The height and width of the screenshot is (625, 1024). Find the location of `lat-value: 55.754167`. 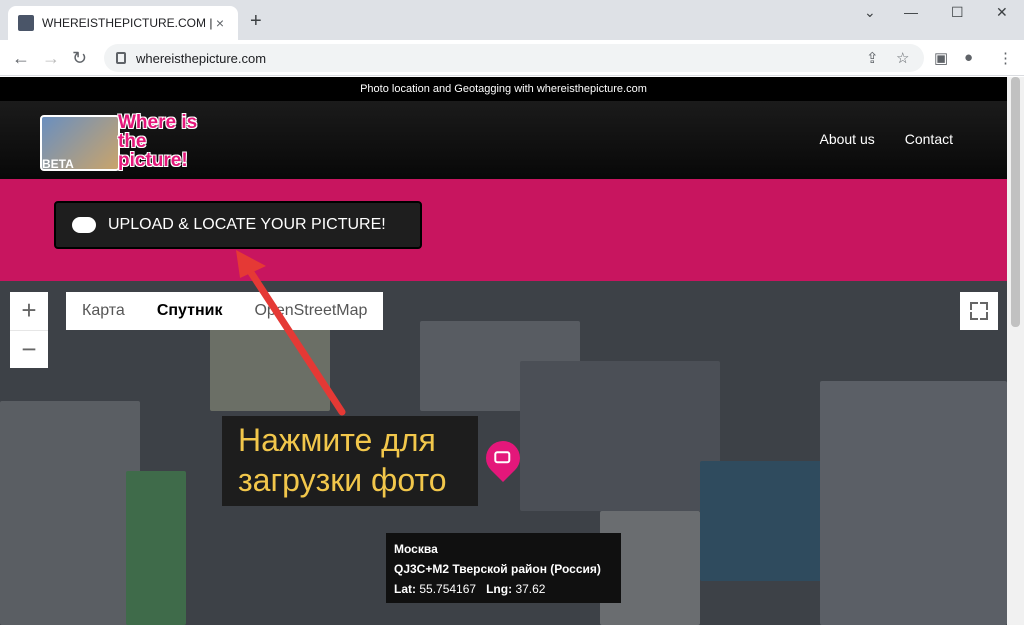

lat-value: 55.754167 is located at coordinates (448, 589).